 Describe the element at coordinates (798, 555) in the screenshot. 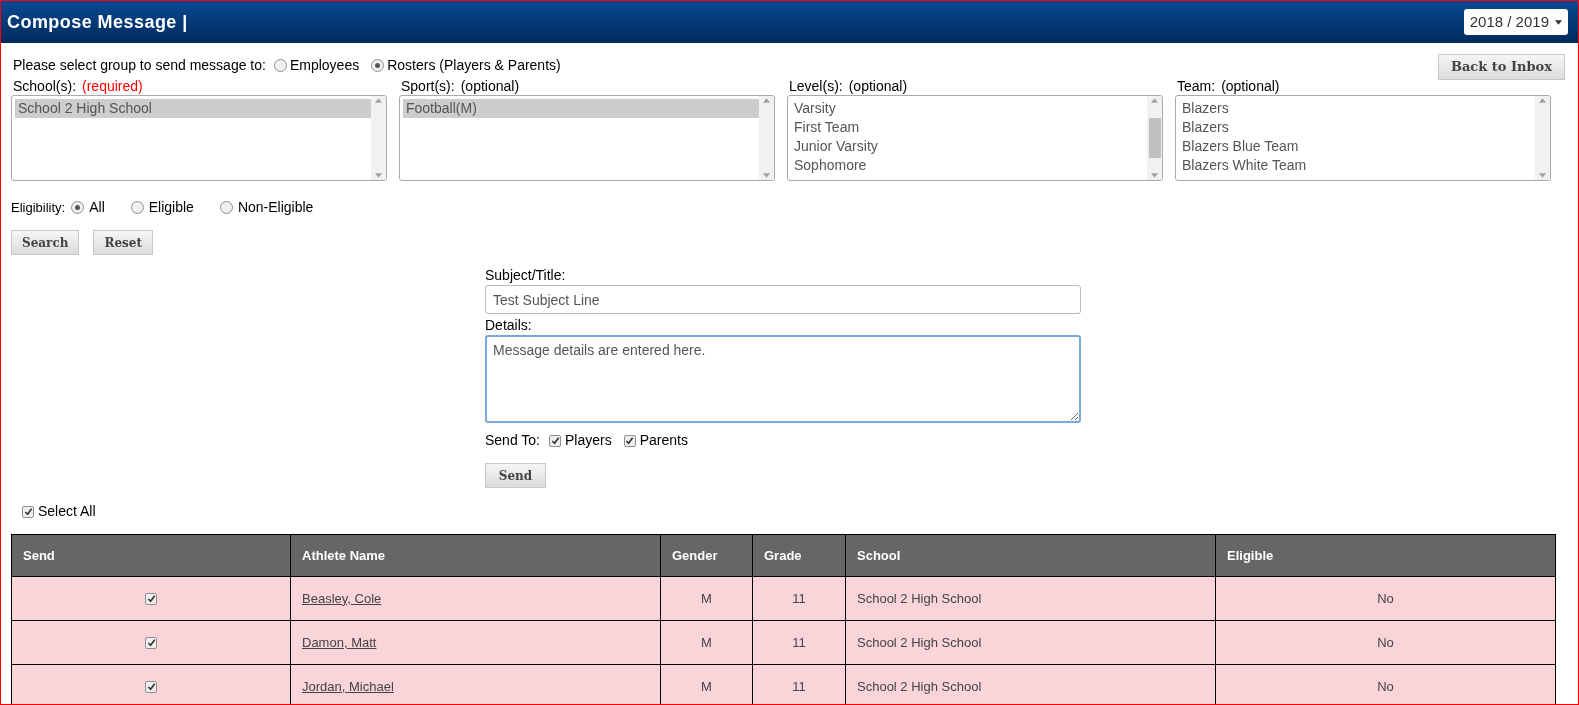

I see `column-header: Grade` at that location.